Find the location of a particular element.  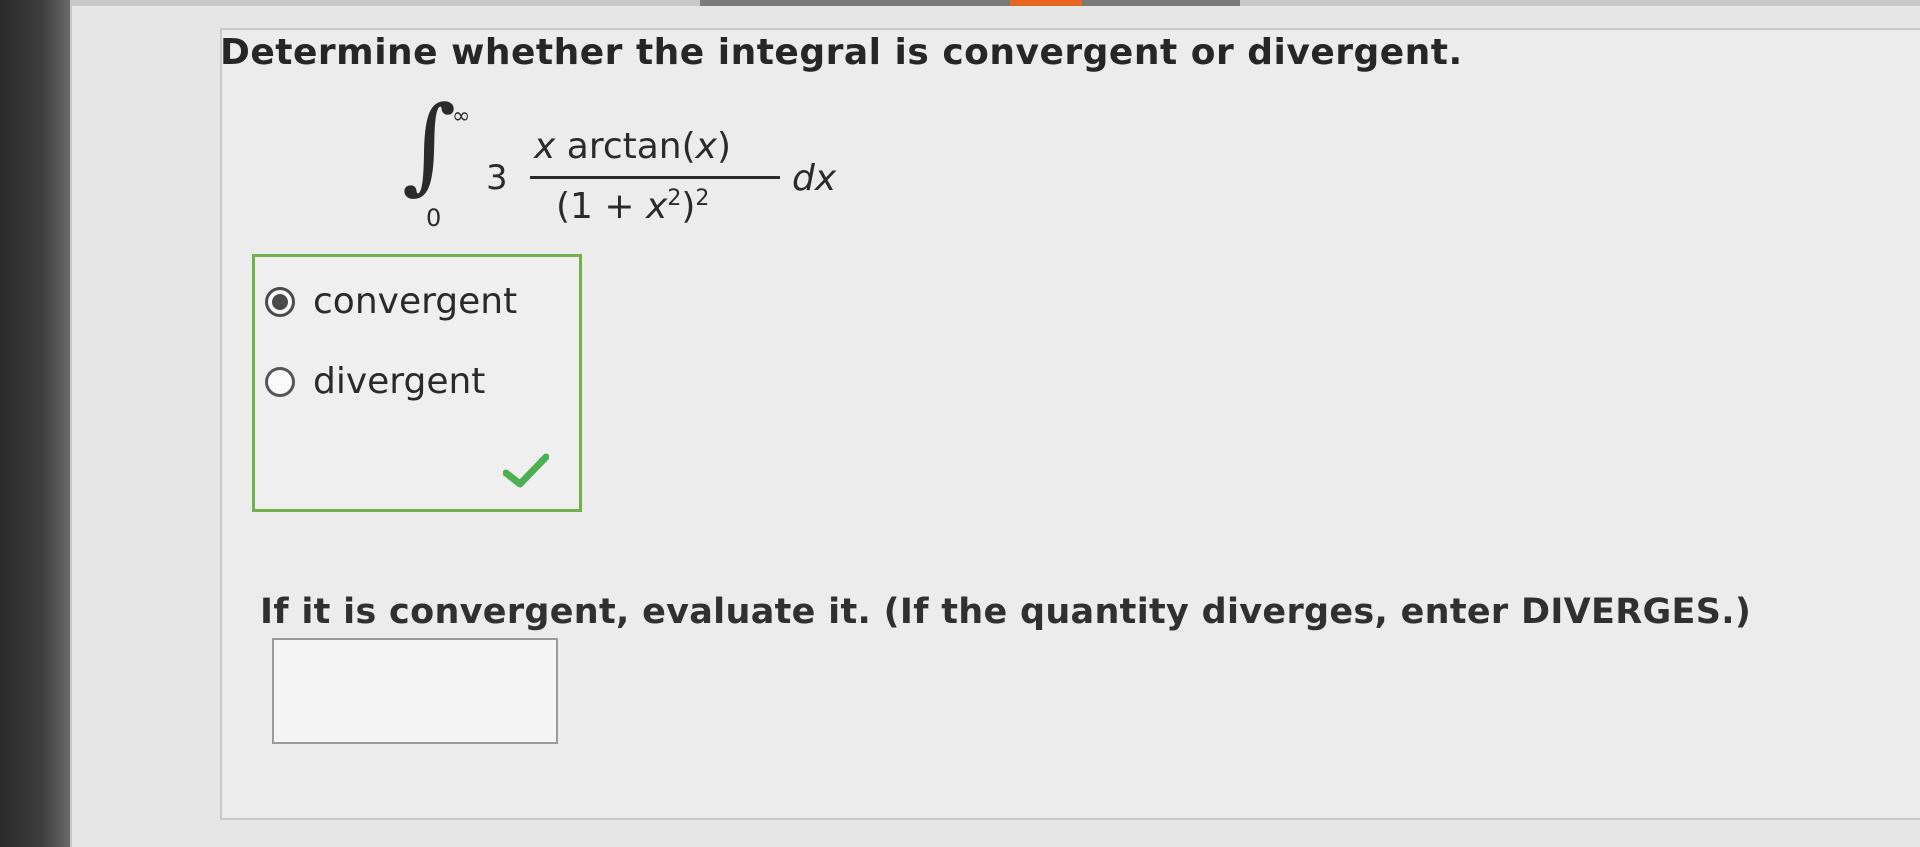

monitor-bezel is located at coordinates (35, 423).